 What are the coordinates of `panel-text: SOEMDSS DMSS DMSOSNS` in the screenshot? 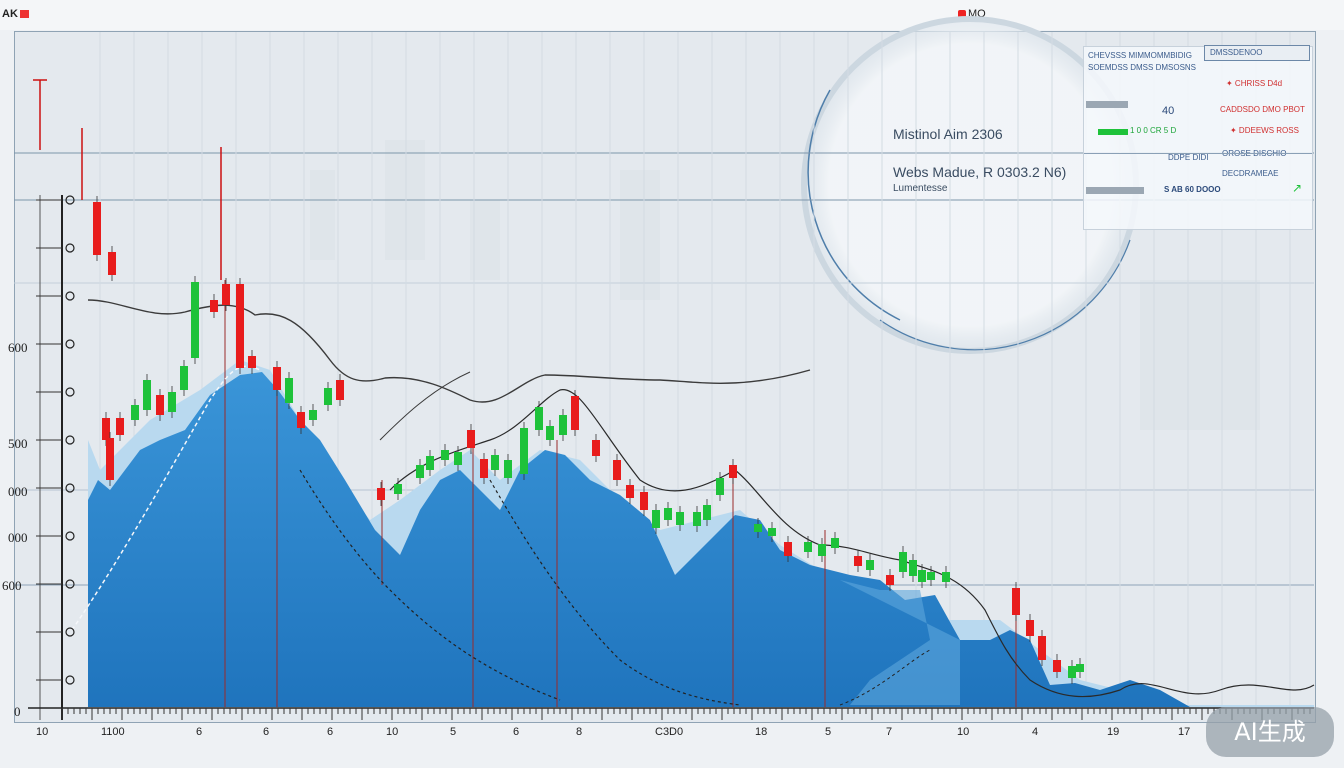 It's located at (1142, 67).